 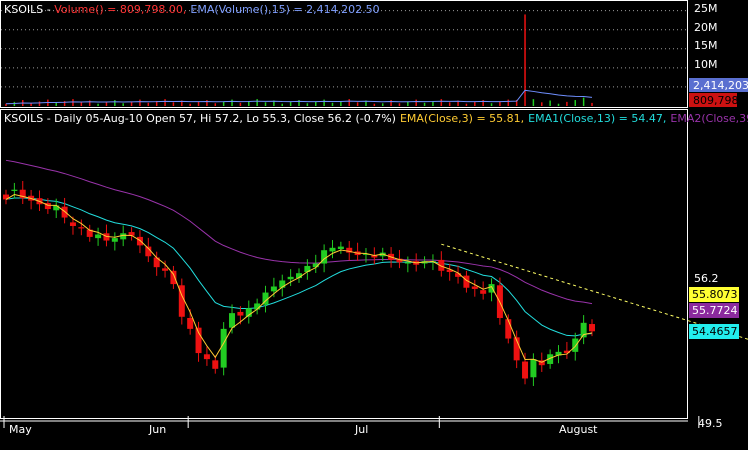 What do you see at coordinates (20, 429) in the screenshot?
I see `x-axis-label-may: May` at bounding box center [20, 429].